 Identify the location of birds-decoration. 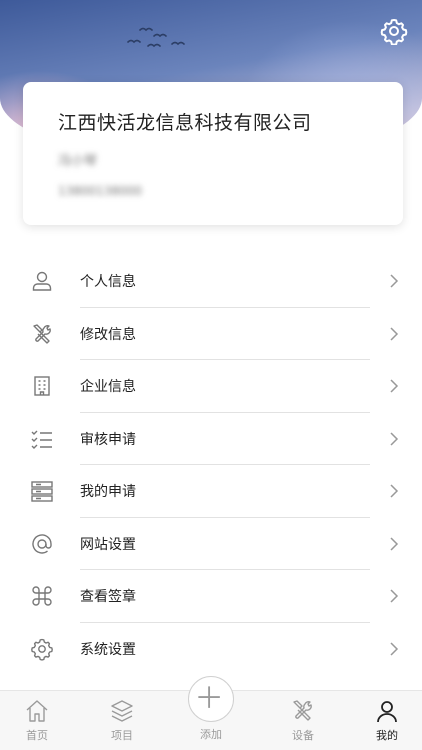
(156, 37).